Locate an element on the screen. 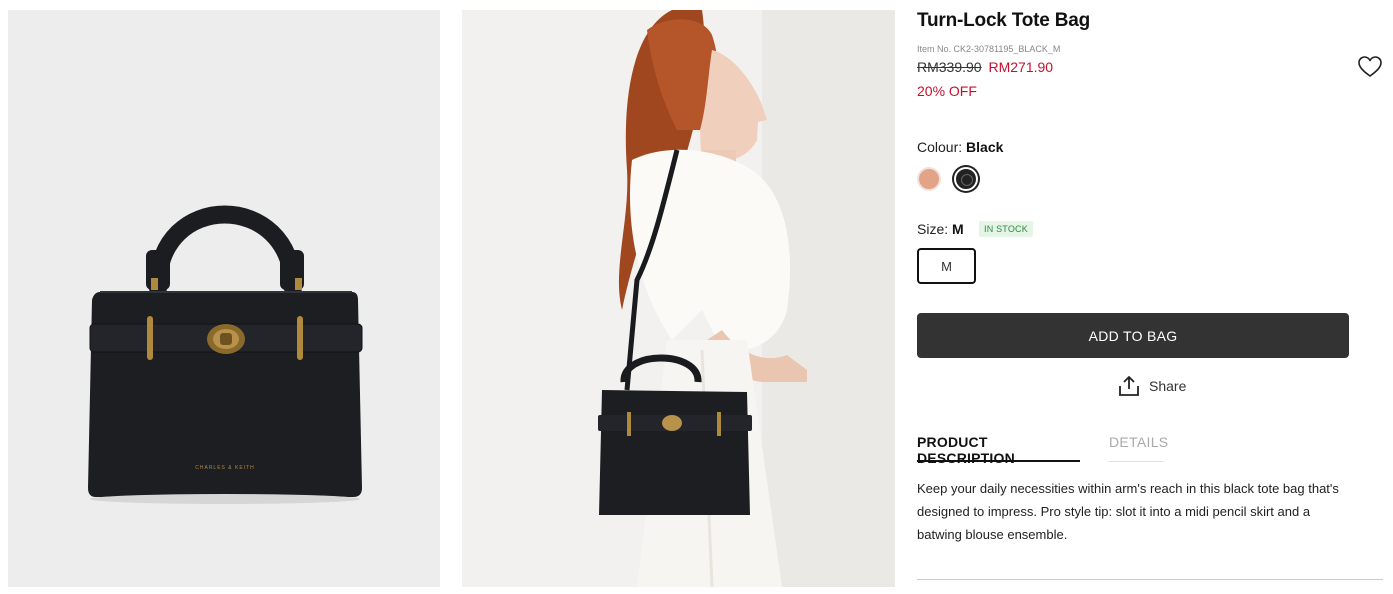 The height and width of the screenshot is (594, 1393). add-to-bag-button: ADD TO BAG is located at coordinates (1133, 335).